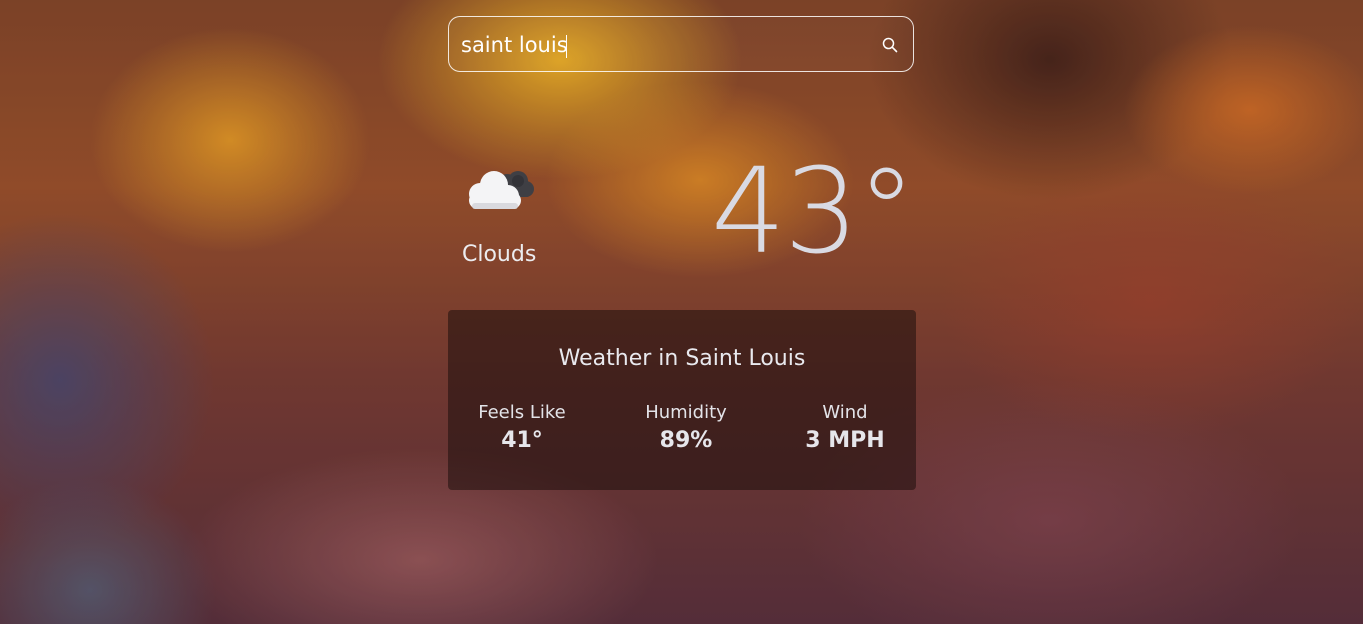 The width and height of the screenshot is (1363, 624). I want to click on stat-value: 89%, so click(686, 440).